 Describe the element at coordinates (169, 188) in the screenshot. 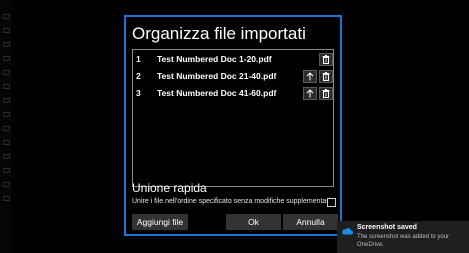

I see `quick-merge-title: Unione rapida` at that location.